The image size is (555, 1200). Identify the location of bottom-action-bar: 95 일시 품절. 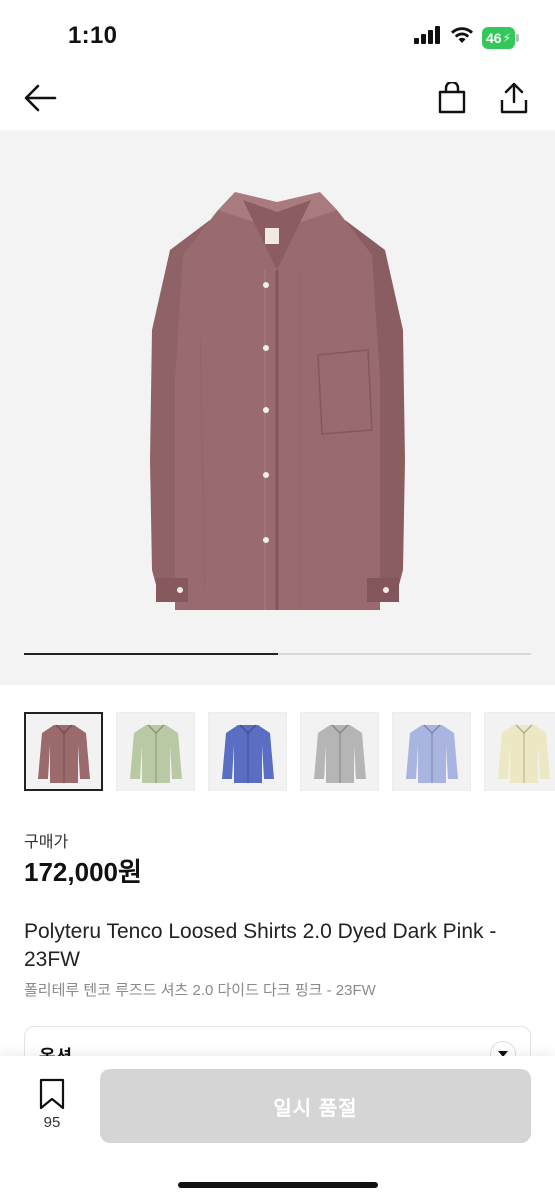
(277, 1128).